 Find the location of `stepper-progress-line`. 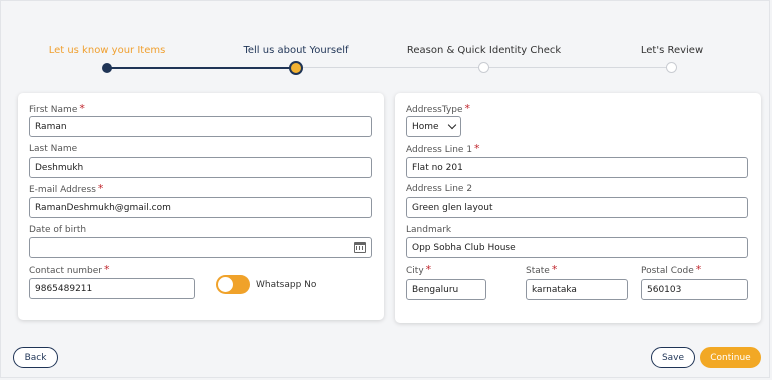

stepper-progress-line is located at coordinates (201, 68).